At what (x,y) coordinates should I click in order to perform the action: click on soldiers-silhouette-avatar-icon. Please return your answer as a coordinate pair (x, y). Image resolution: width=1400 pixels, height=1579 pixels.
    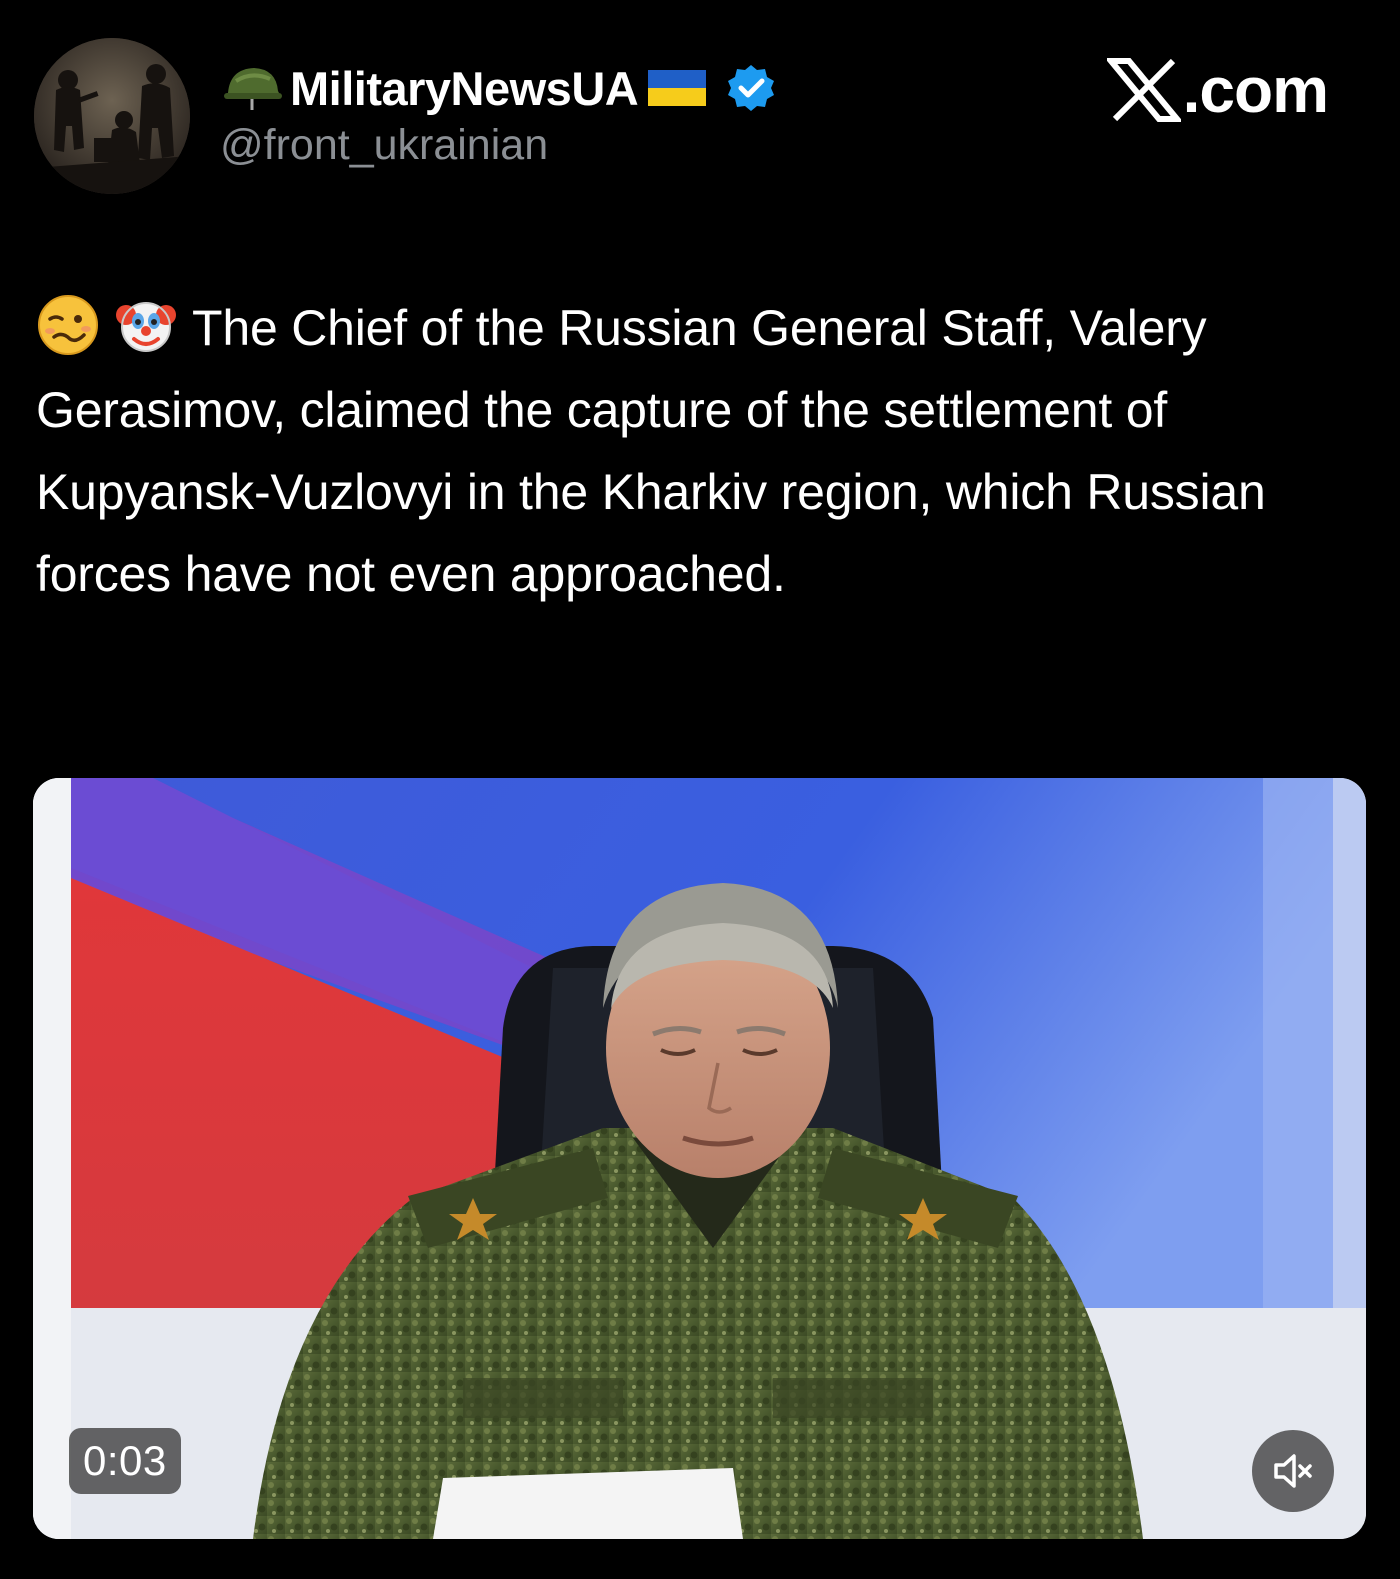
    Looking at the image, I should click on (112, 116).